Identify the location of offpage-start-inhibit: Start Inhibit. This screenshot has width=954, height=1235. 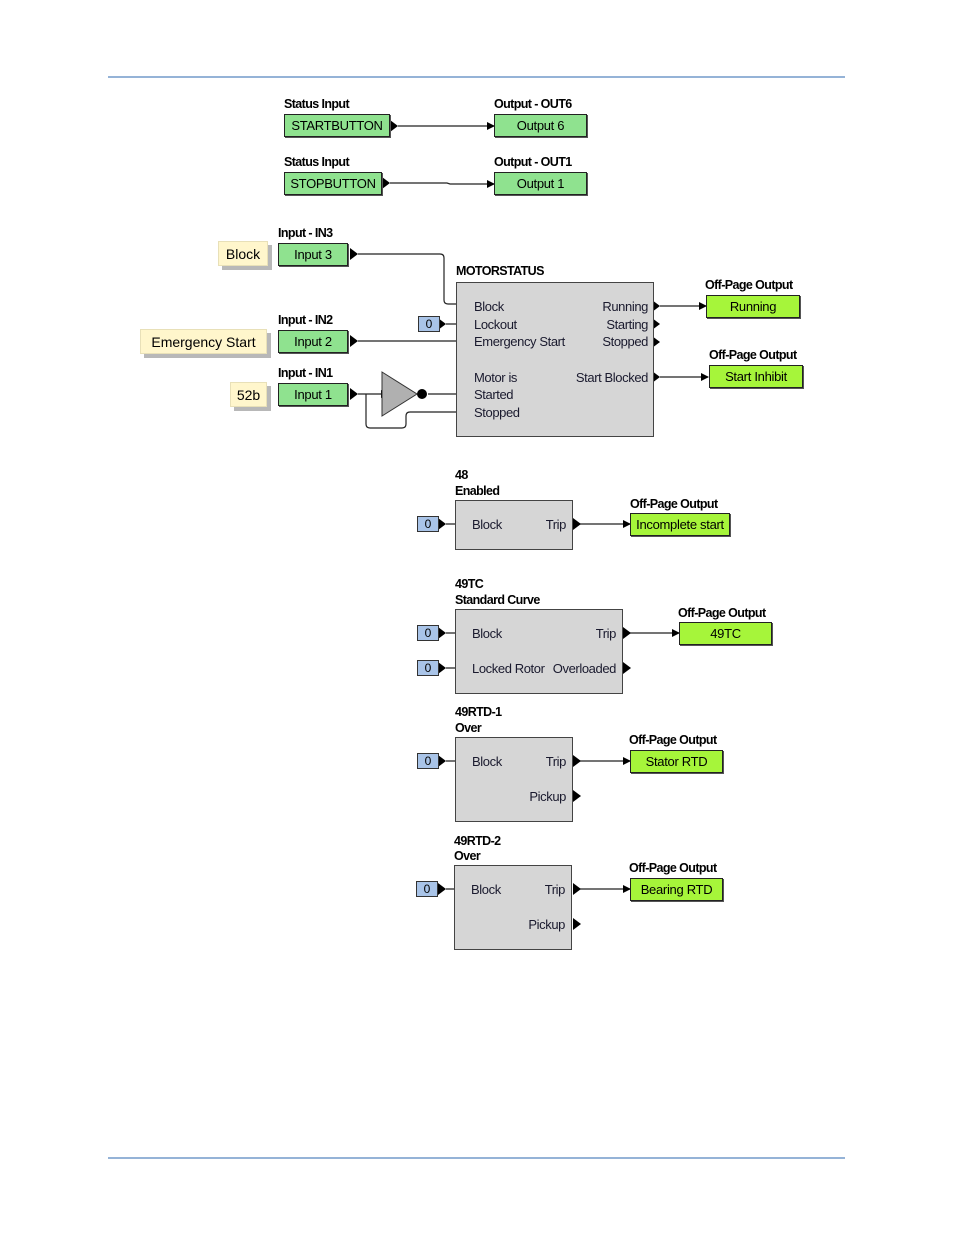
(756, 376).